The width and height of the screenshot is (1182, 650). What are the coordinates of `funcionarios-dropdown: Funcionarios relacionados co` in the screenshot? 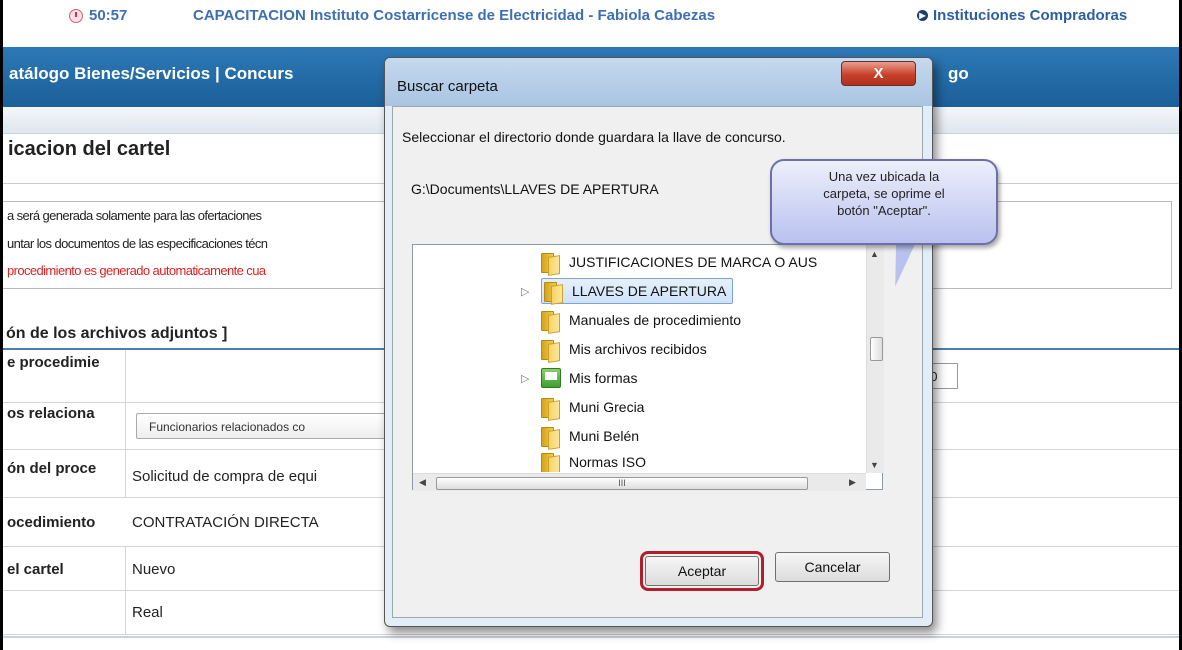 It's located at (281, 426).